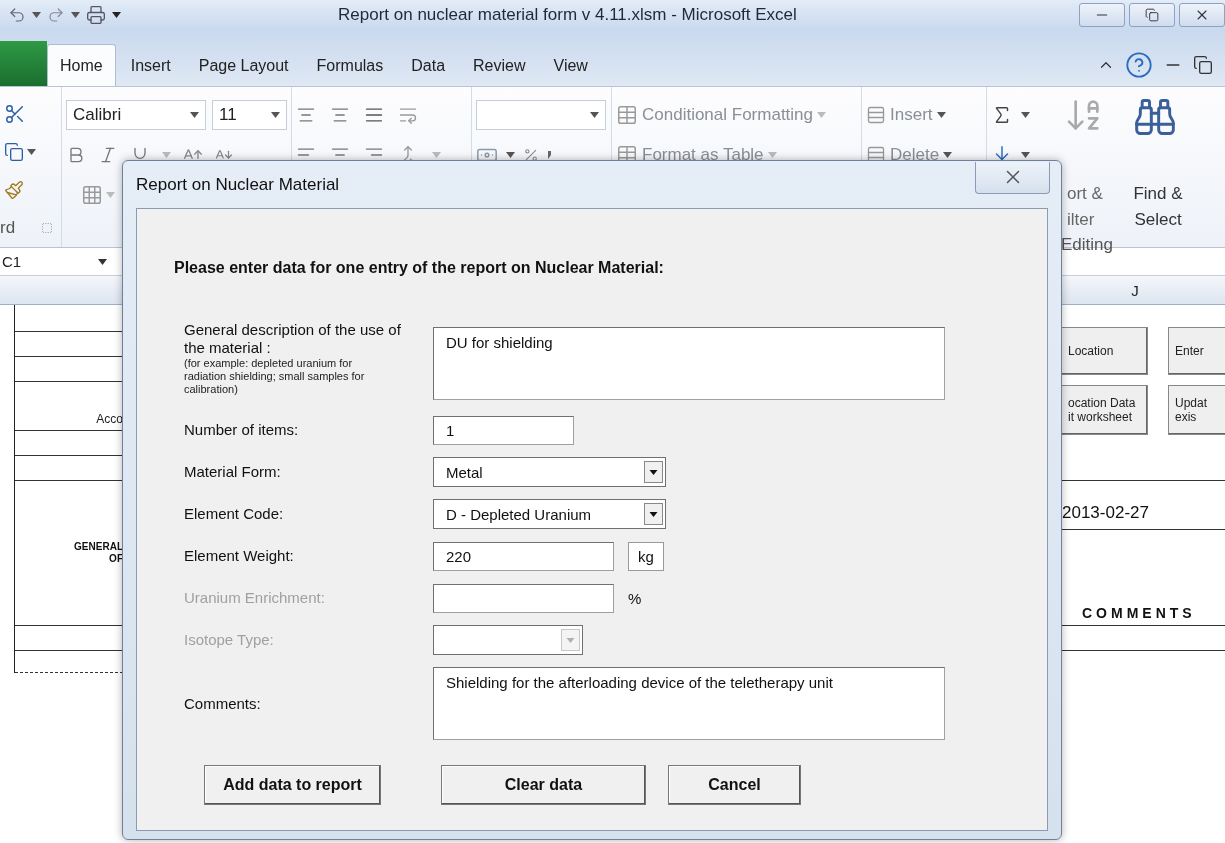 This screenshot has width=1225, height=843. I want to click on dialog-title: Report on Nuclear Material, so click(238, 184).